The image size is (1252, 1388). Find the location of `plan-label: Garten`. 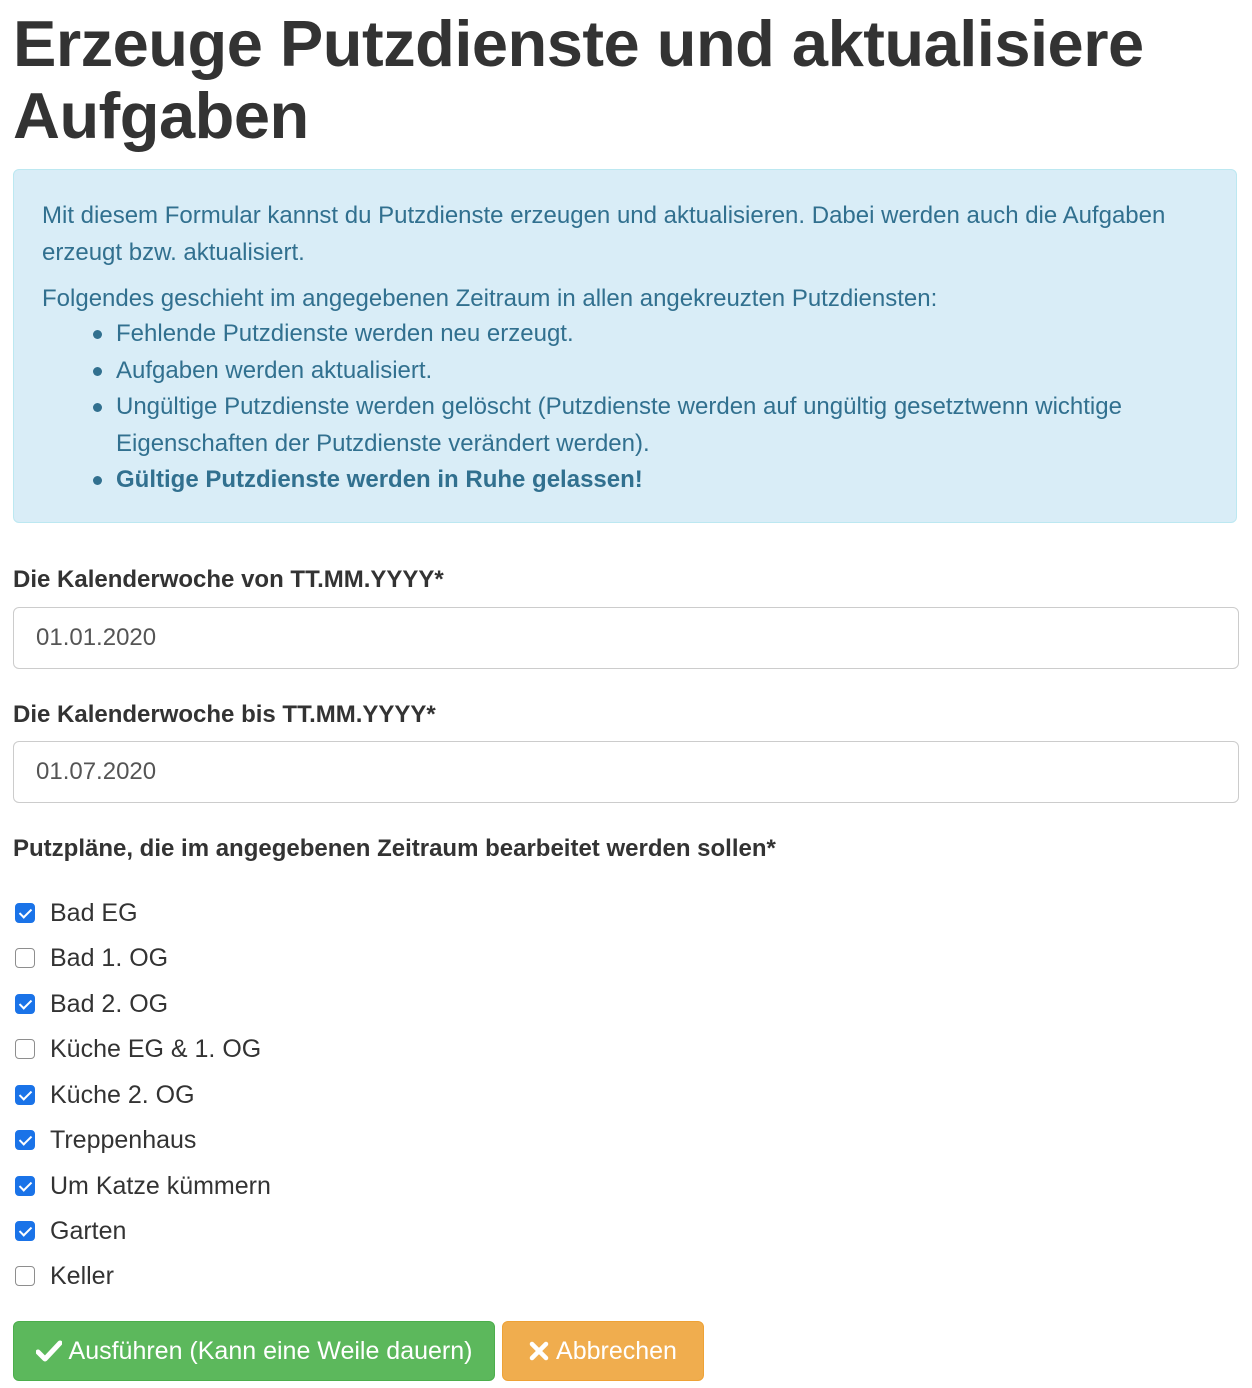

plan-label: Garten is located at coordinates (88, 1230).